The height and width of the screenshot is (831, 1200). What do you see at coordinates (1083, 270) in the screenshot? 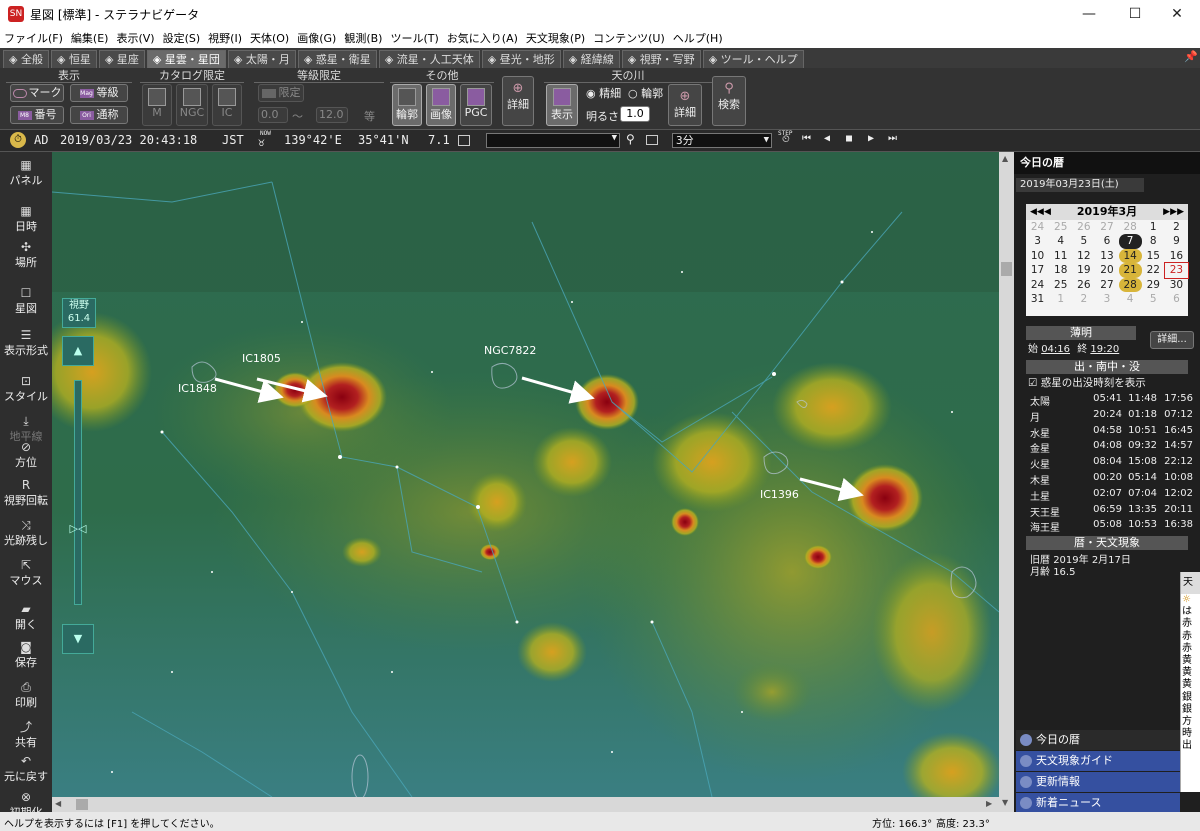
I see `calendar-day: 19` at bounding box center [1083, 270].